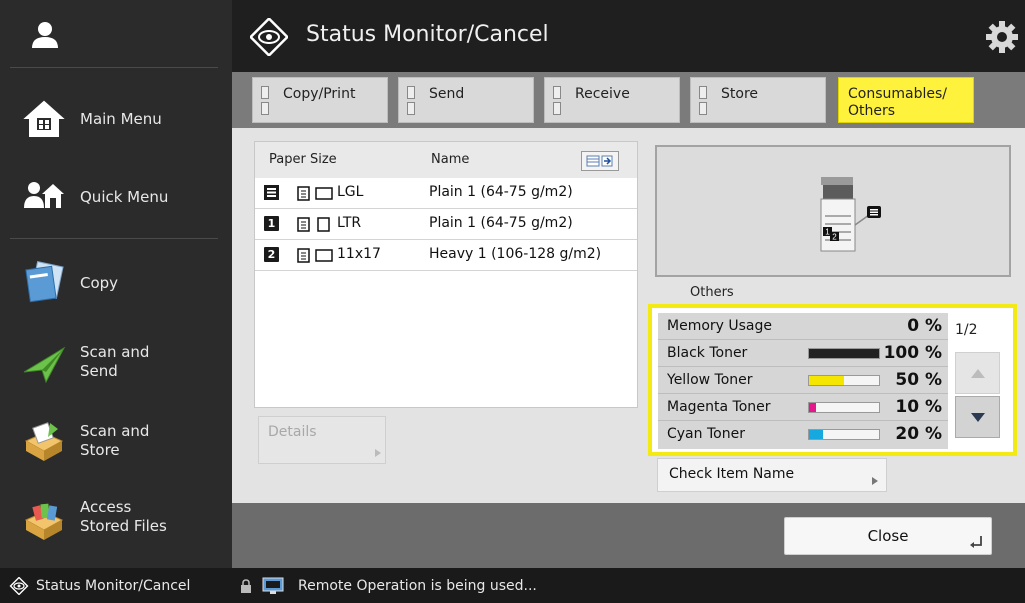 The width and height of the screenshot is (1025, 603). I want to click on list-item: Magenta Toner 10 %, so click(803, 407).